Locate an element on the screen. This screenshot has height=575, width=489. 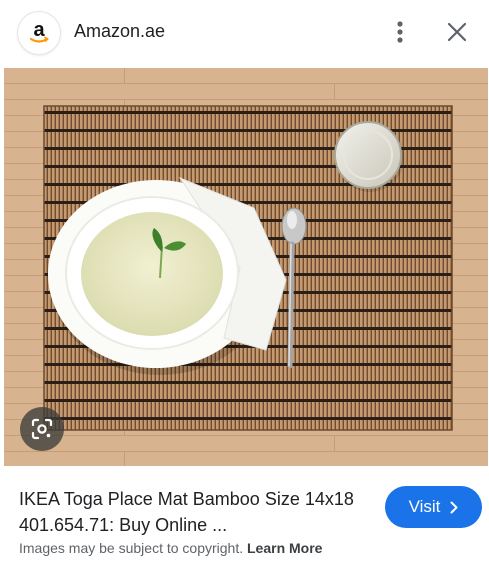
visit-button: Visit is located at coordinates (433, 507).